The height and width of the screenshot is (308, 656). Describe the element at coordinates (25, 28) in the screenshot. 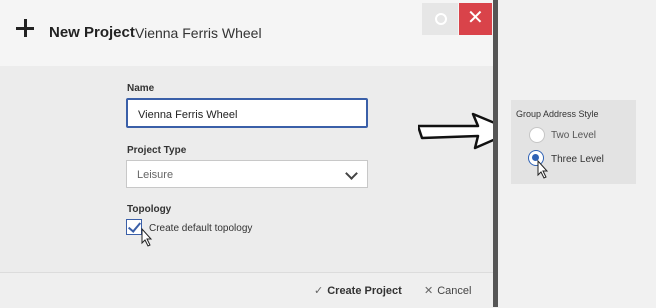

I see `plus-icon` at that location.